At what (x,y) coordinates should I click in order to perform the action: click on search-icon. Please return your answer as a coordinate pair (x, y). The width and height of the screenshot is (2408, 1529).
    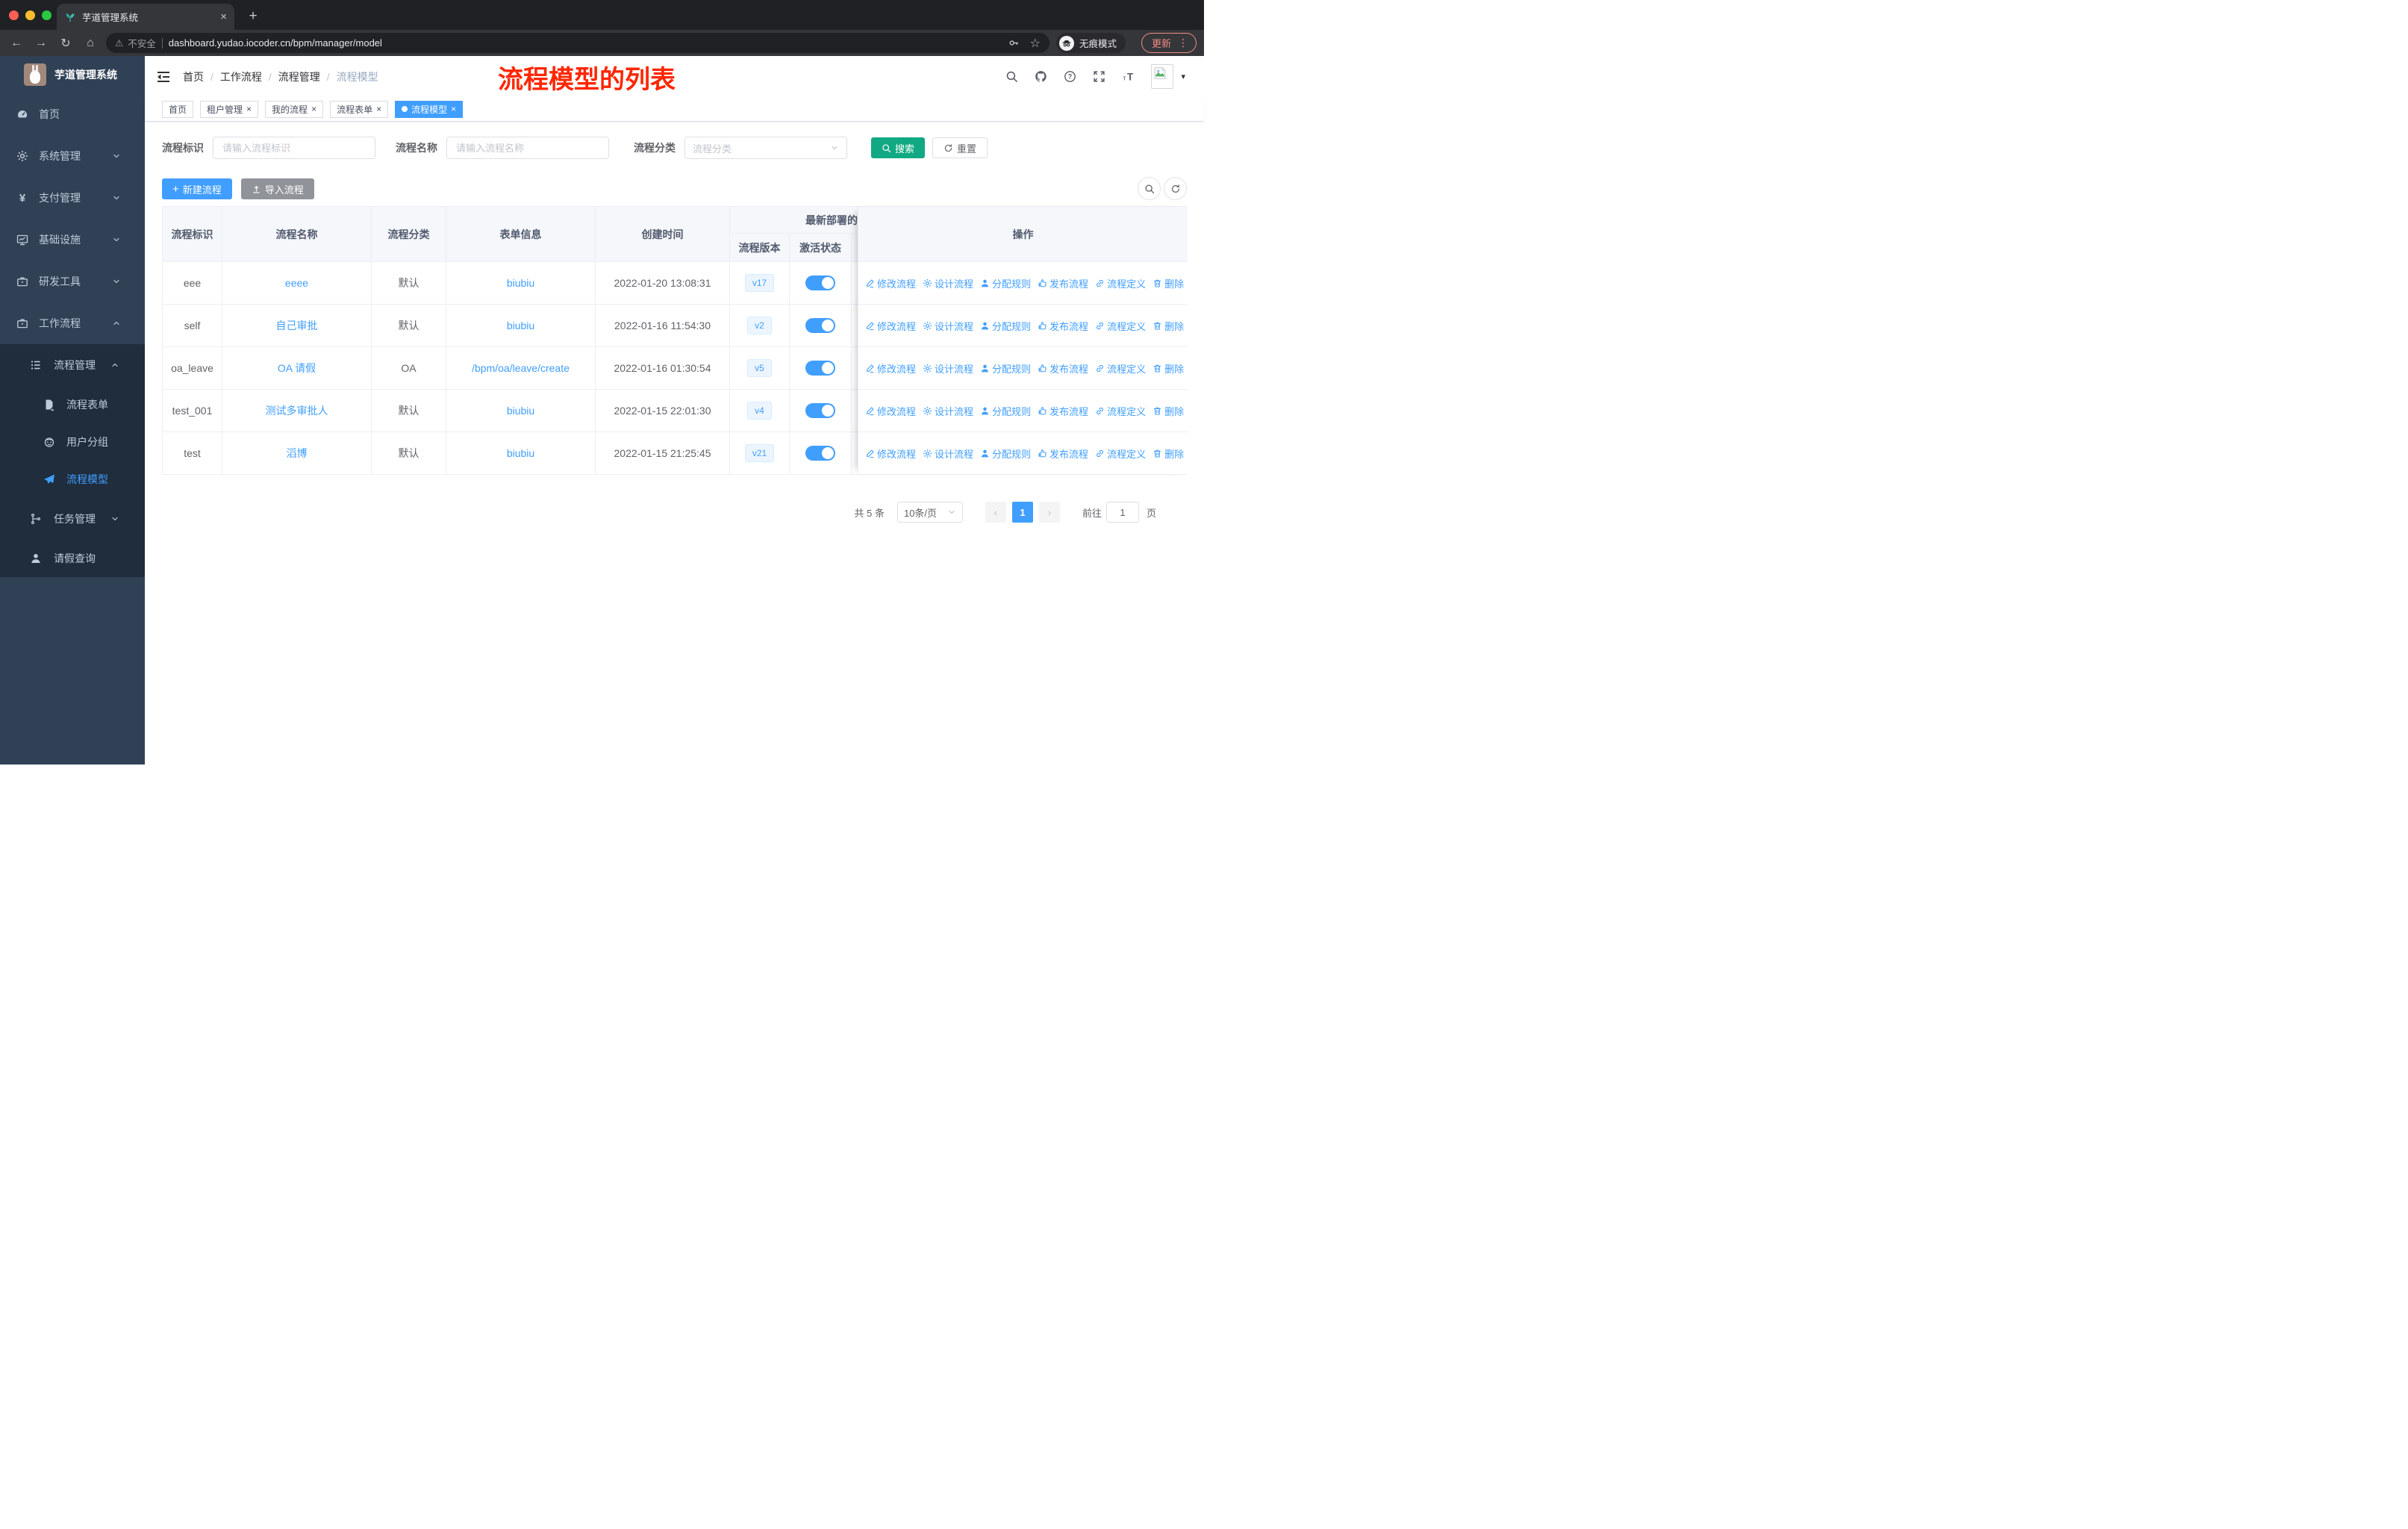
    Looking at the image, I should click on (1011, 77).